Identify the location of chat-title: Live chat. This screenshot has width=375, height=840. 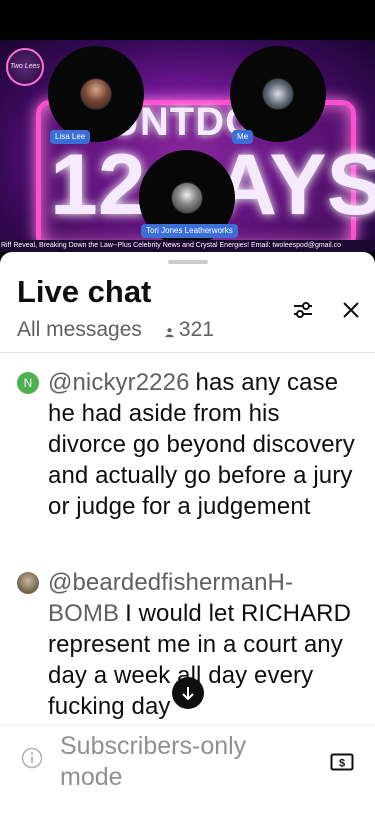
(84, 291).